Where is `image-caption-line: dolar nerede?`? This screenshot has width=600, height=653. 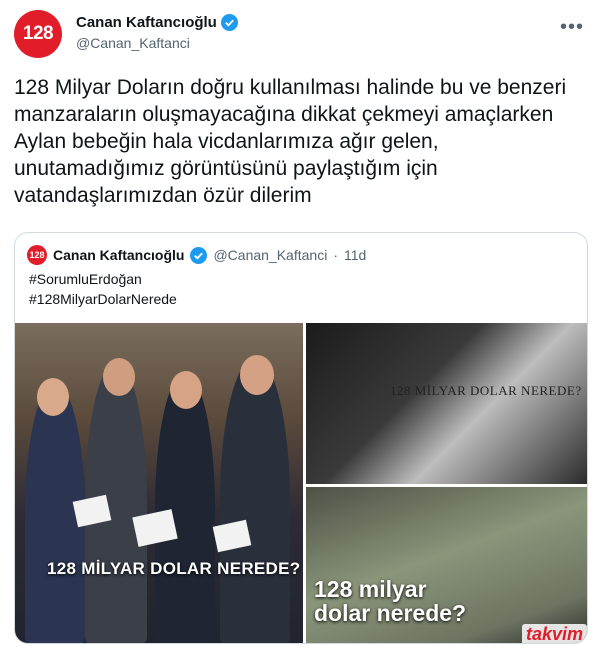
image-caption-line: dolar nerede? is located at coordinates (390, 613).